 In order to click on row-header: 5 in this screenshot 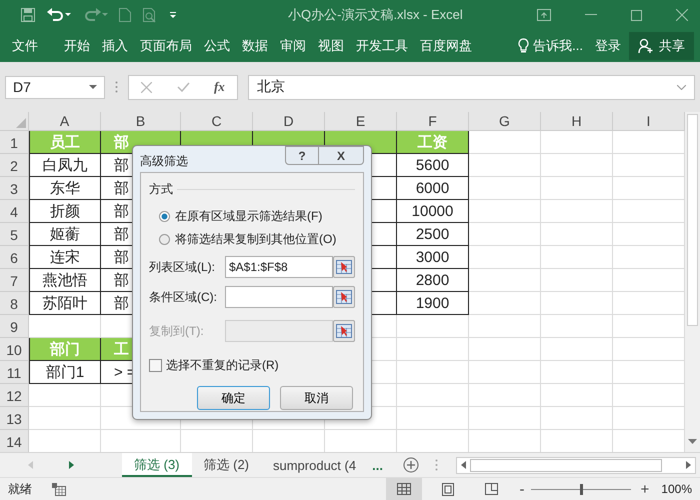, I will do `click(14, 234)`.